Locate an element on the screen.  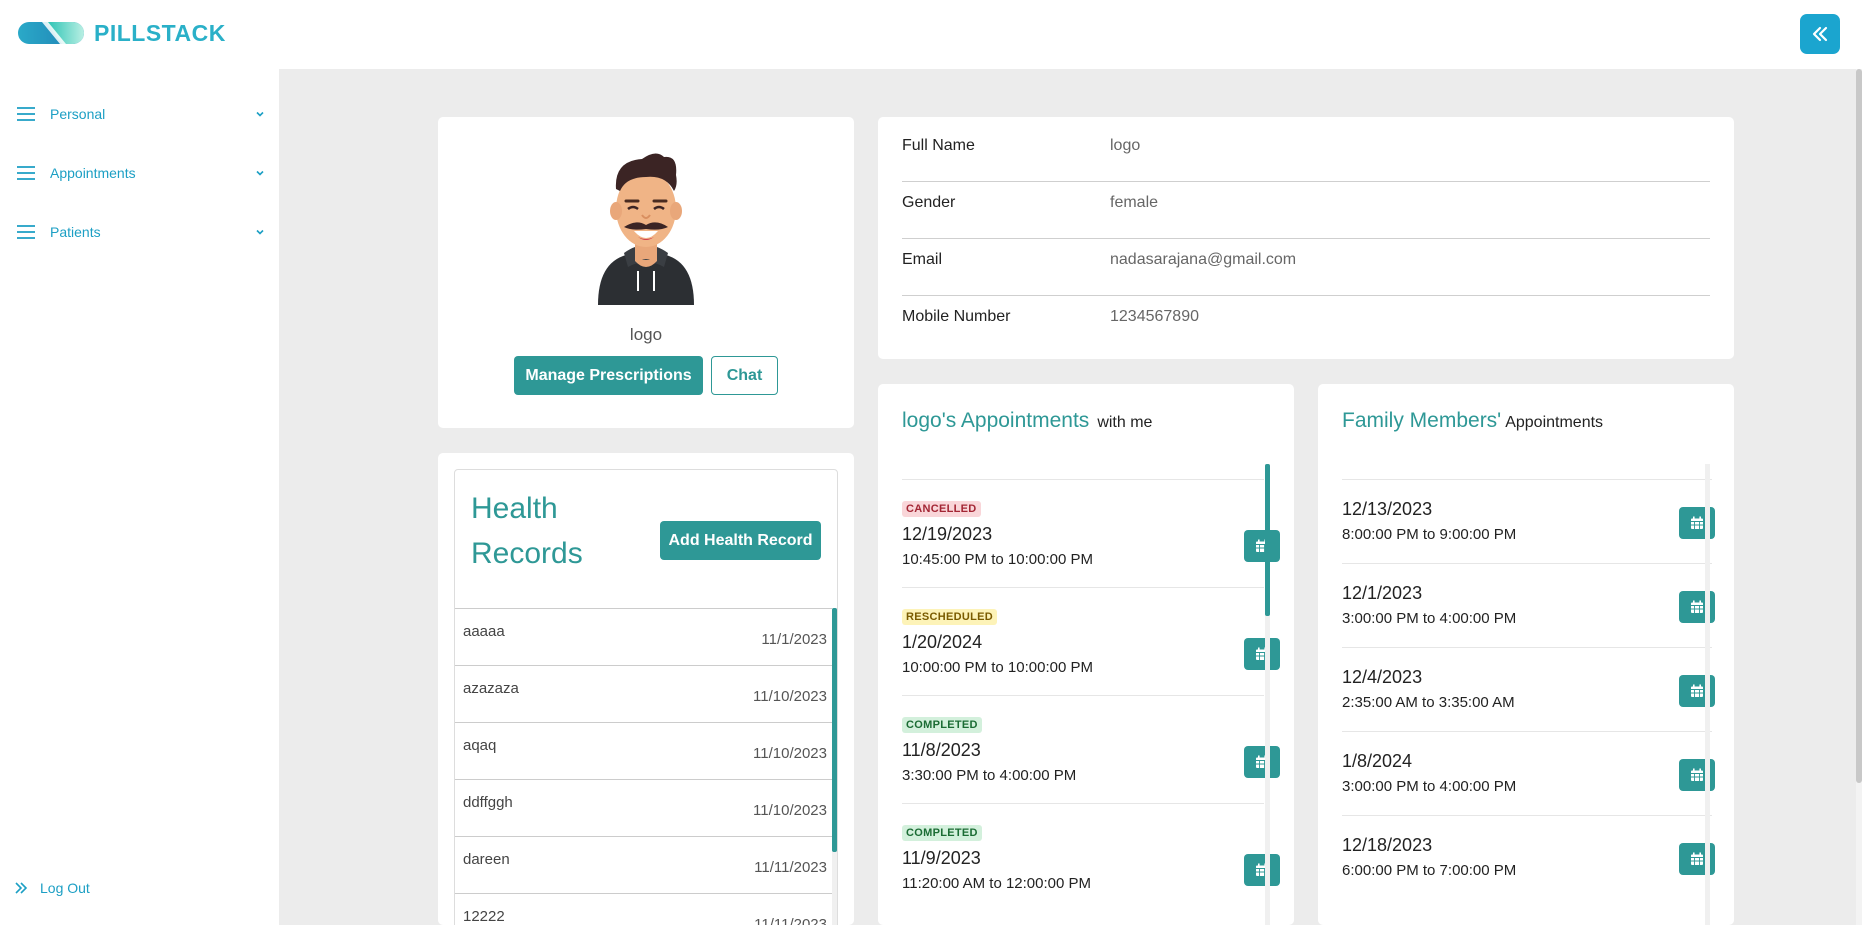
list-item: aaaaa 11/1/2023 is located at coordinates (646, 636).